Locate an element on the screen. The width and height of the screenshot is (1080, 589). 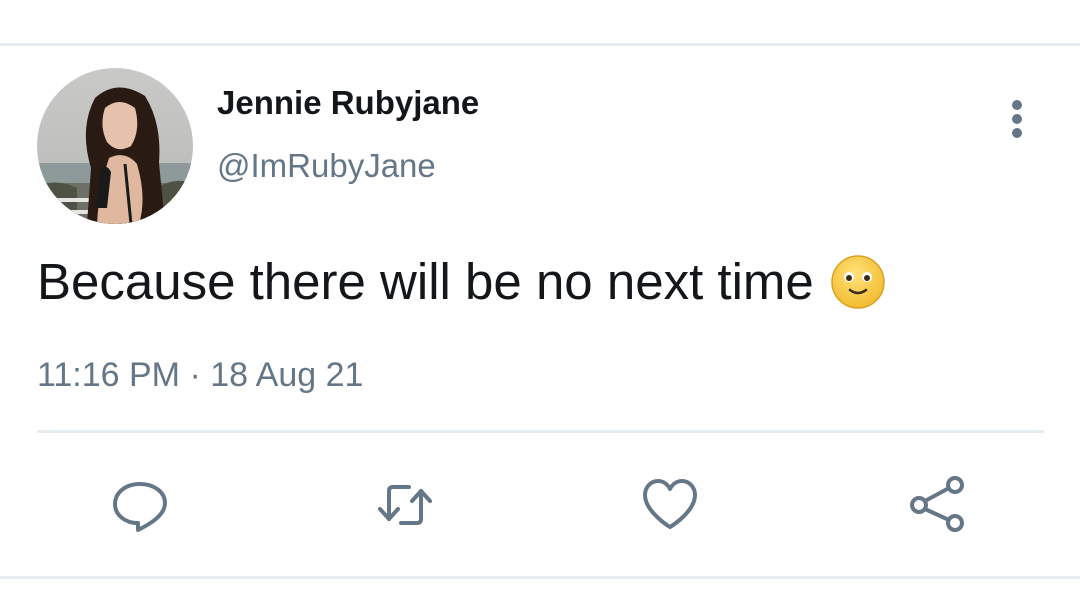
tweet-timestamp: 11:16 PM · 18 Aug 21 is located at coordinates (200, 375).